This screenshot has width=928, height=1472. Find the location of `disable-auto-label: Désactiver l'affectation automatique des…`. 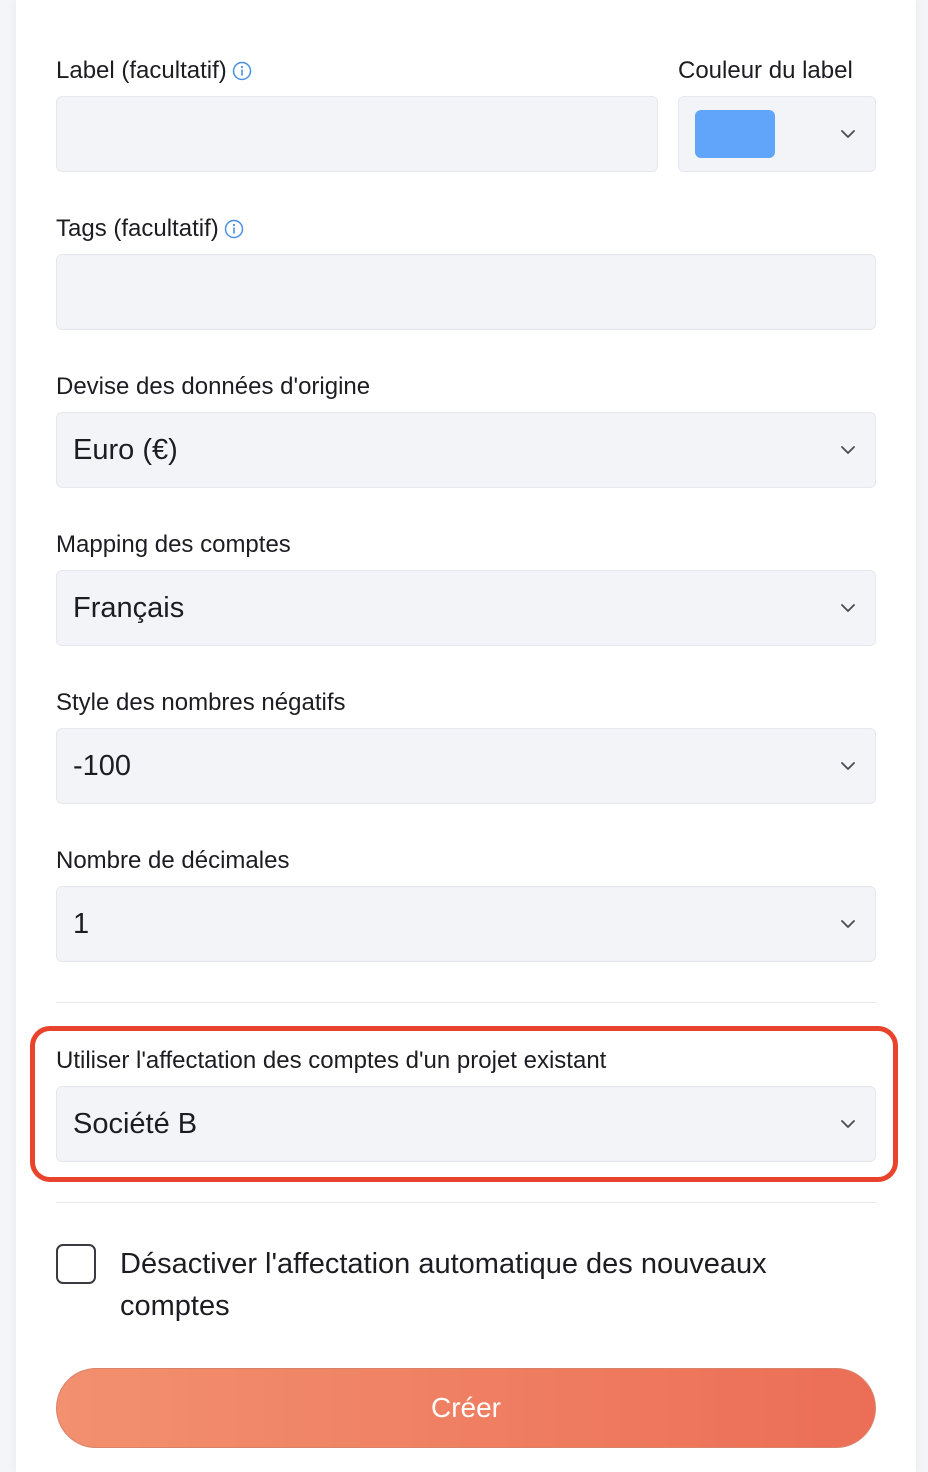

disable-auto-label: Désactiver l'affectation automatique des… is located at coordinates (490, 1285).